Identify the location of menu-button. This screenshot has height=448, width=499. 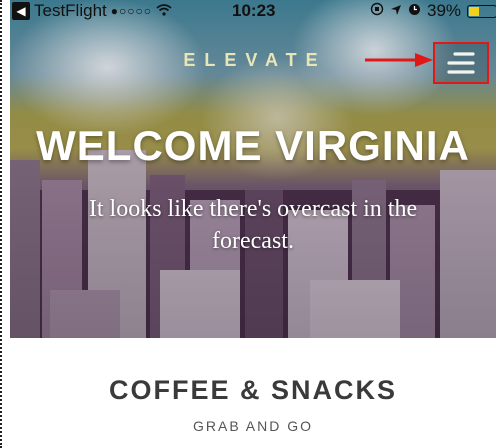
(461, 63).